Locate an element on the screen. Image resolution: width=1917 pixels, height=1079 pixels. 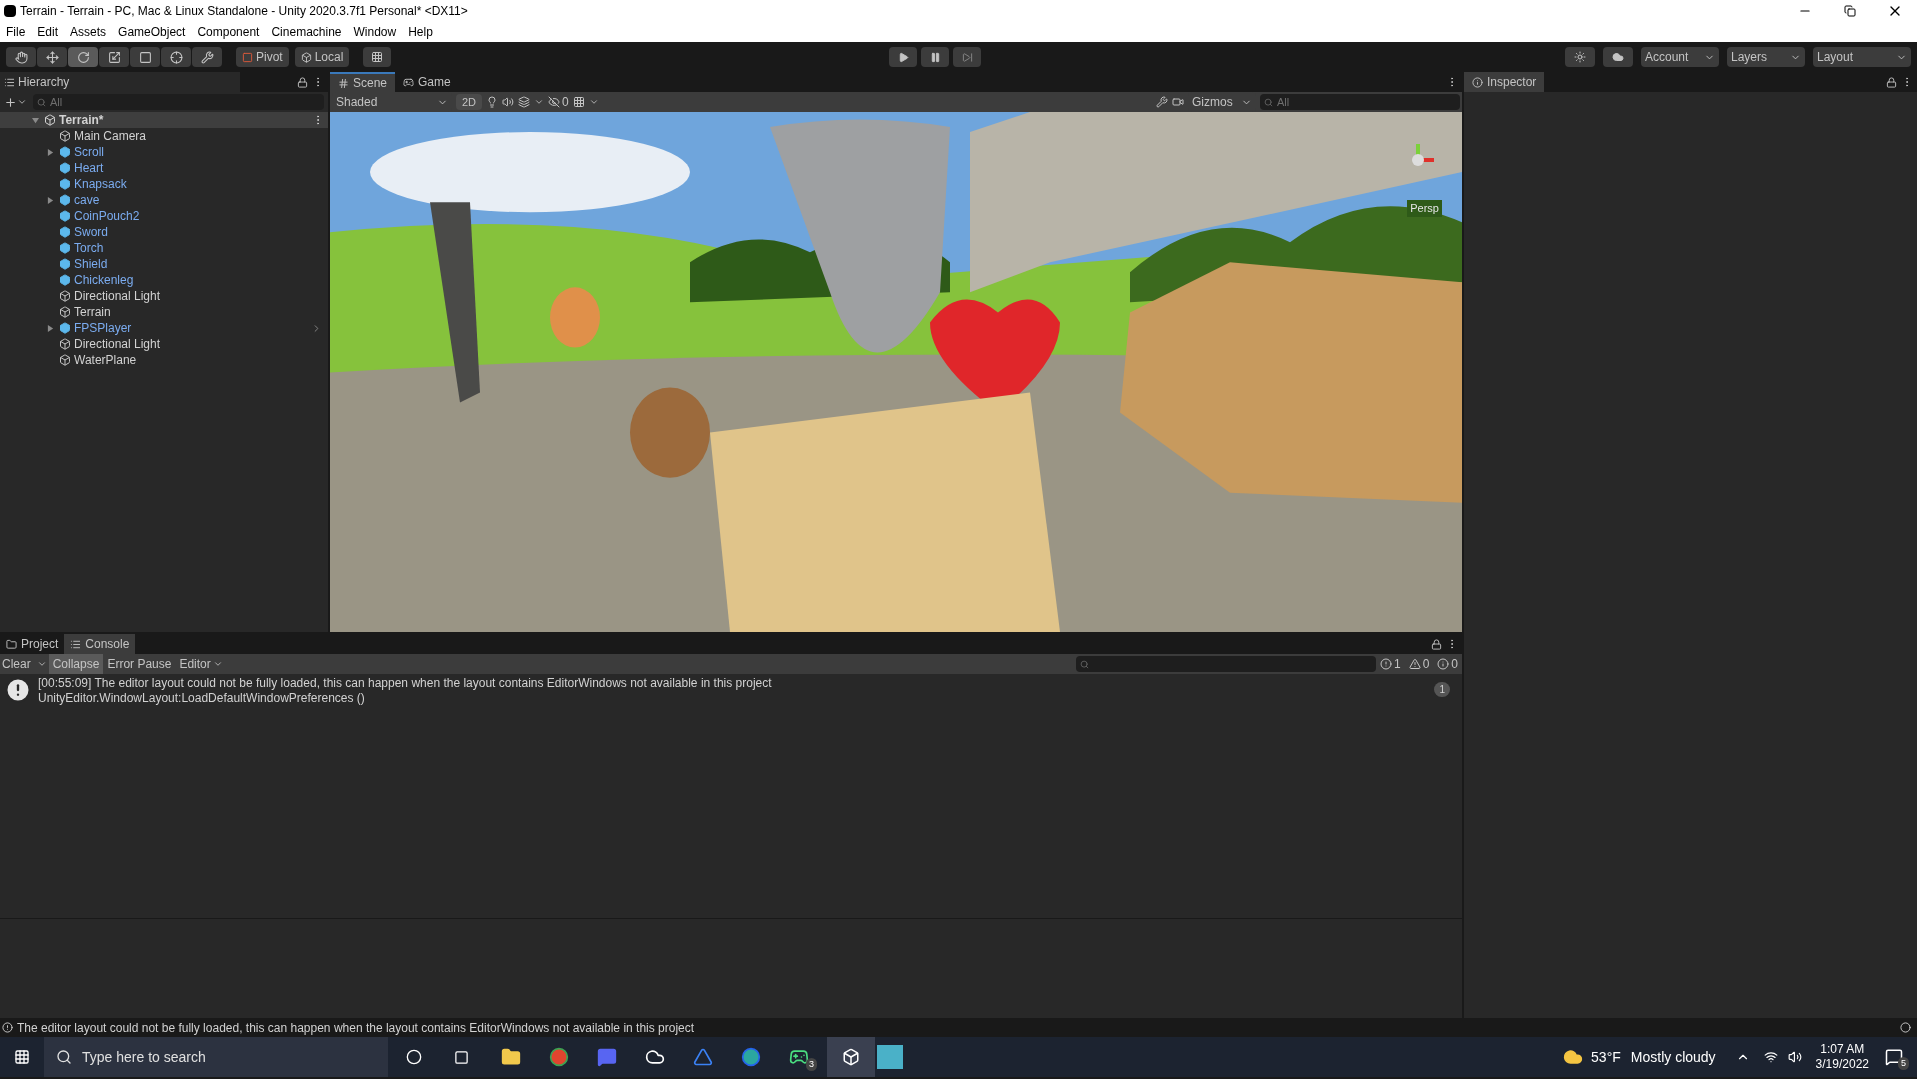
hidden-objects-button: 0 is located at coordinates (558, 102).